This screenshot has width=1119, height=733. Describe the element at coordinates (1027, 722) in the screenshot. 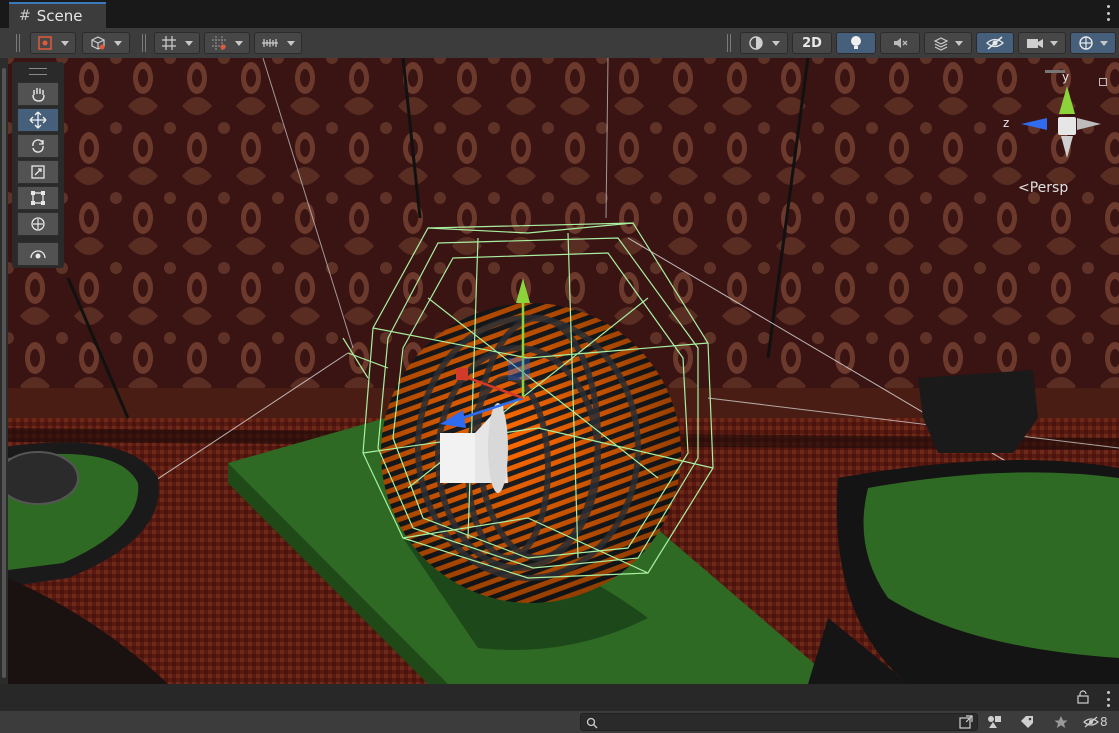

I see `label-tag-icon` at that location.